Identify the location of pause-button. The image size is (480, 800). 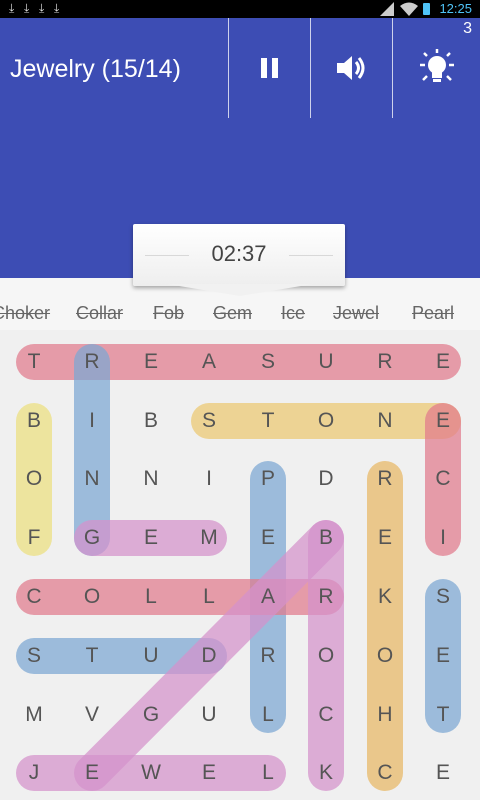
(269, 68).